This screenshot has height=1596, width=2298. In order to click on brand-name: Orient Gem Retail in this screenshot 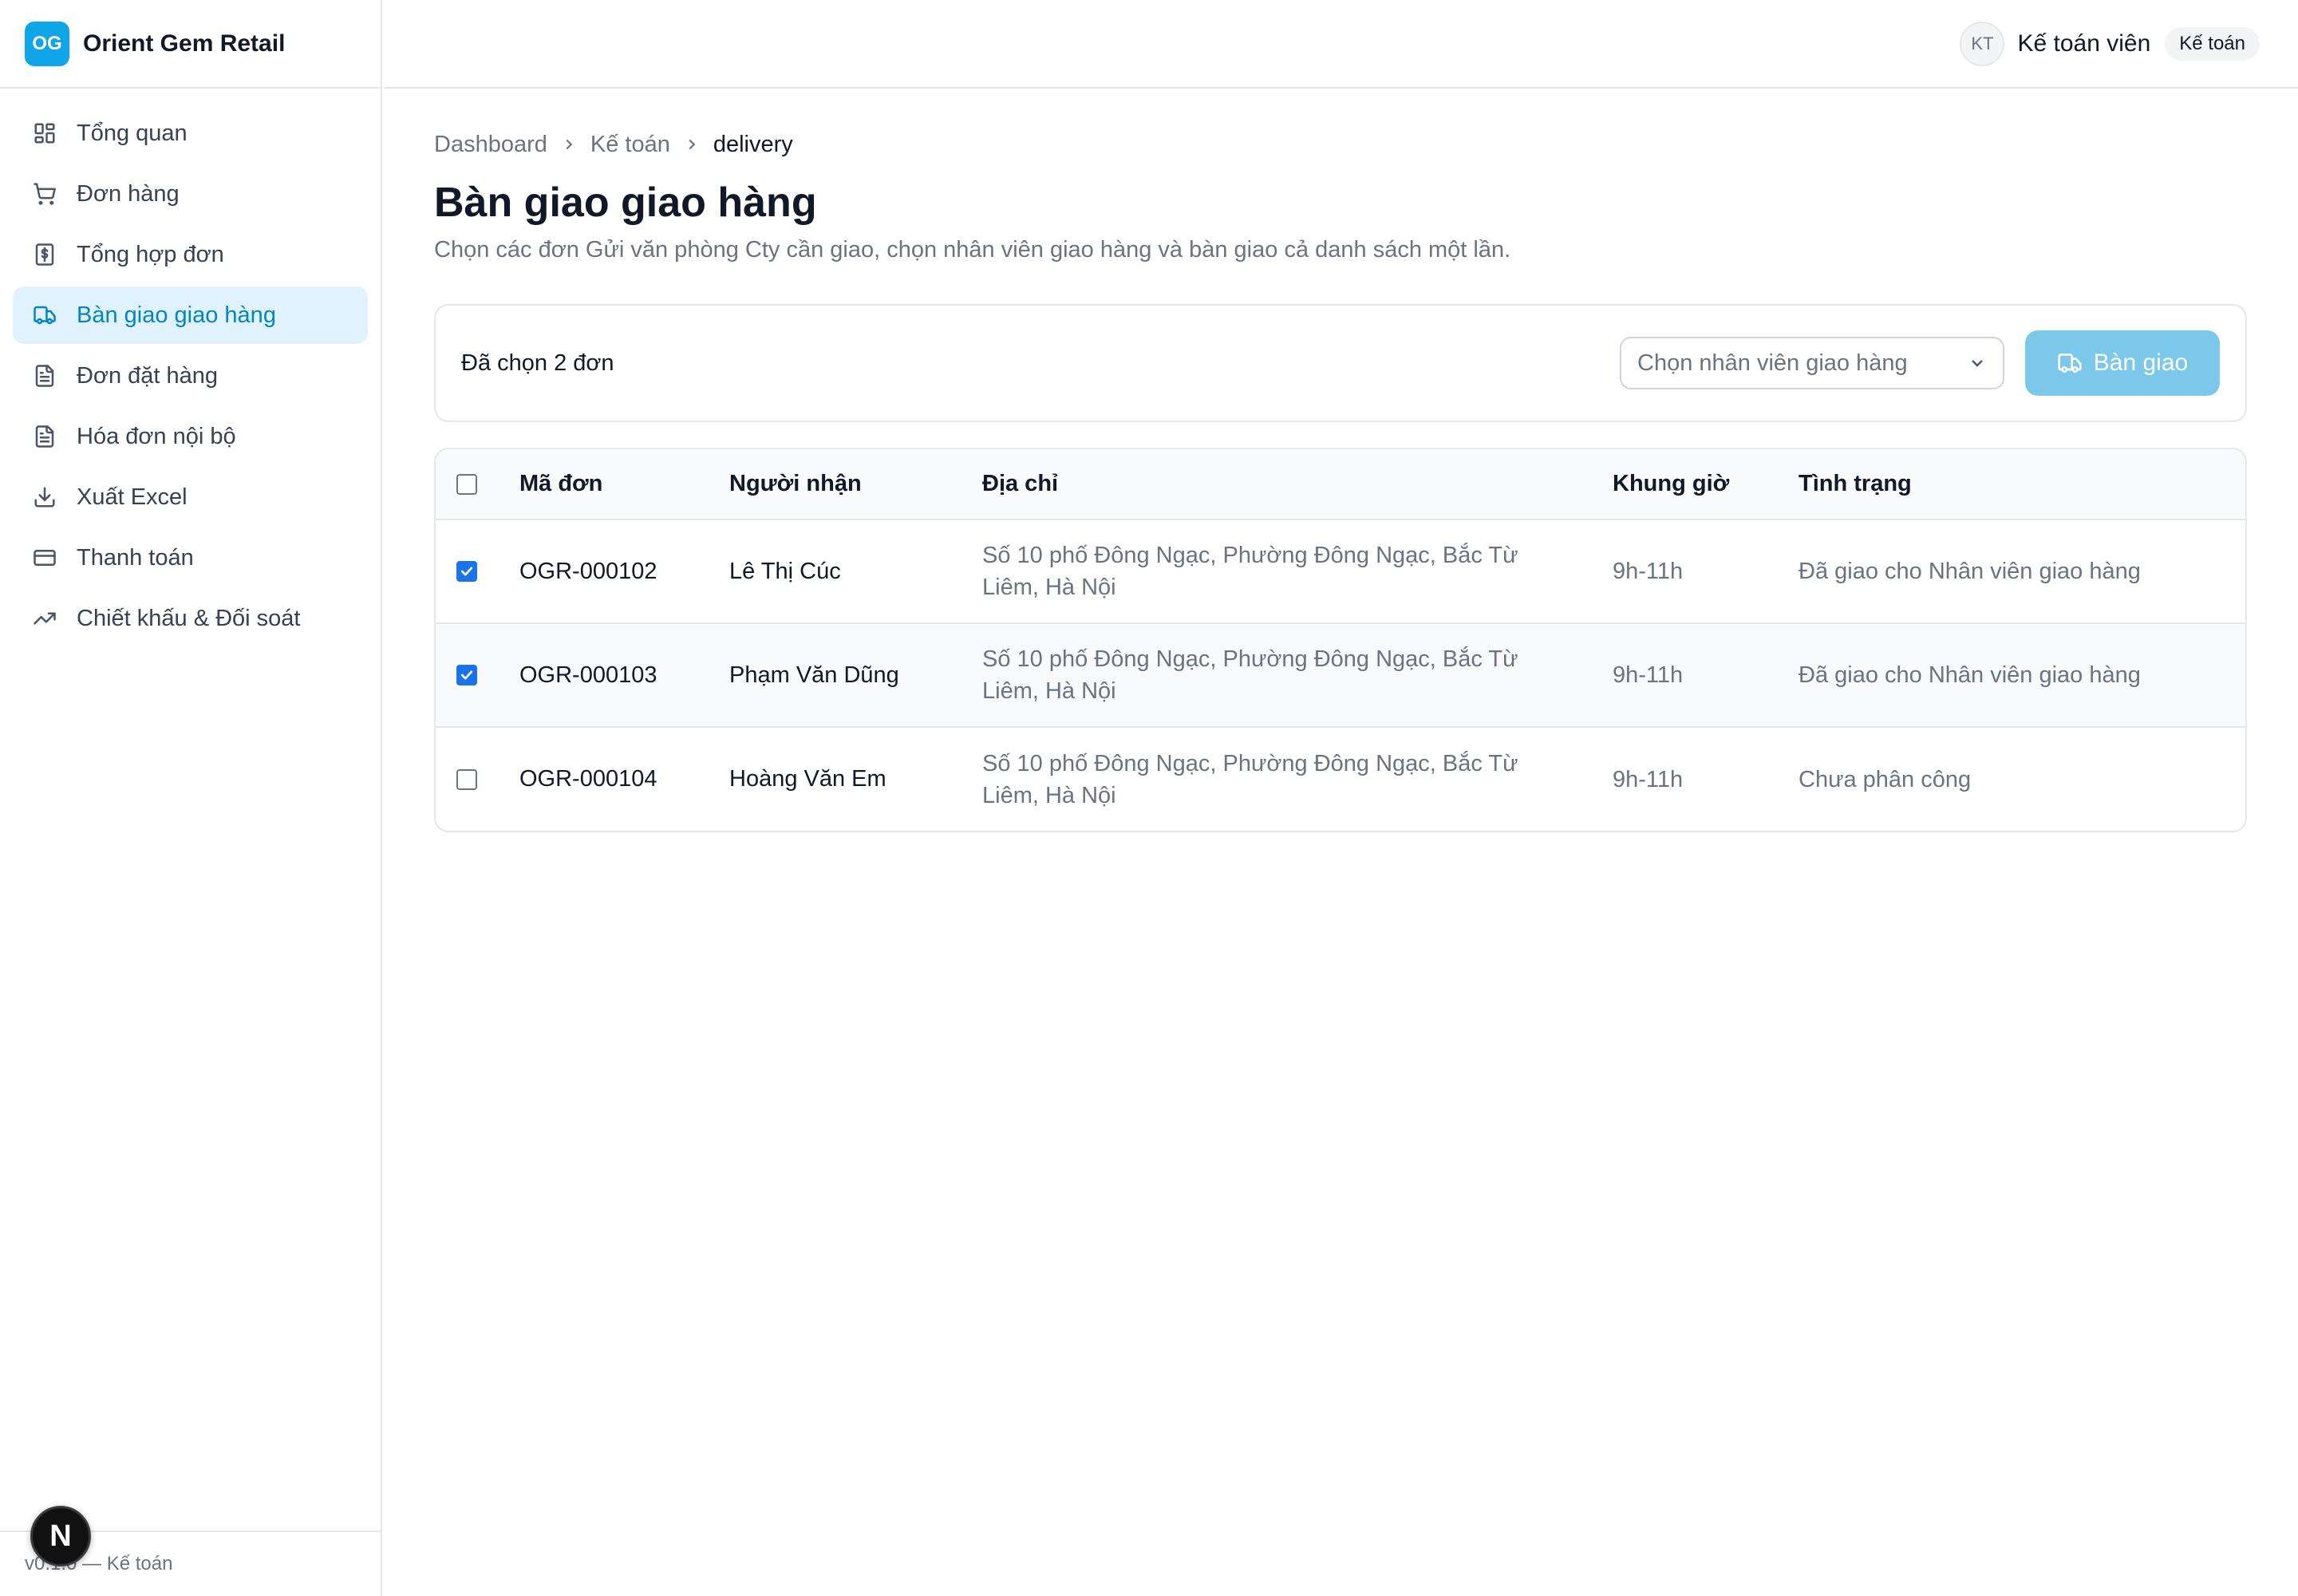, I will do `click(184, 43)`.